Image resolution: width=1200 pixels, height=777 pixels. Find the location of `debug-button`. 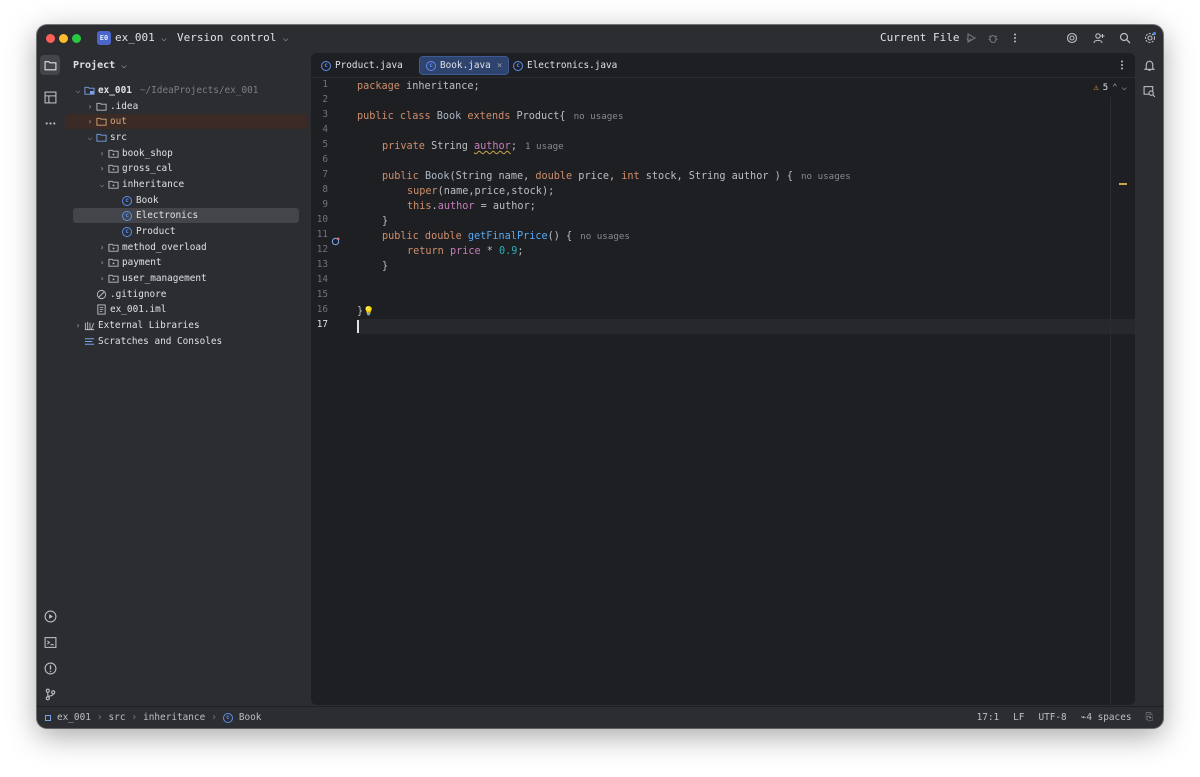

debug-button is located at coordinates (993, 38).